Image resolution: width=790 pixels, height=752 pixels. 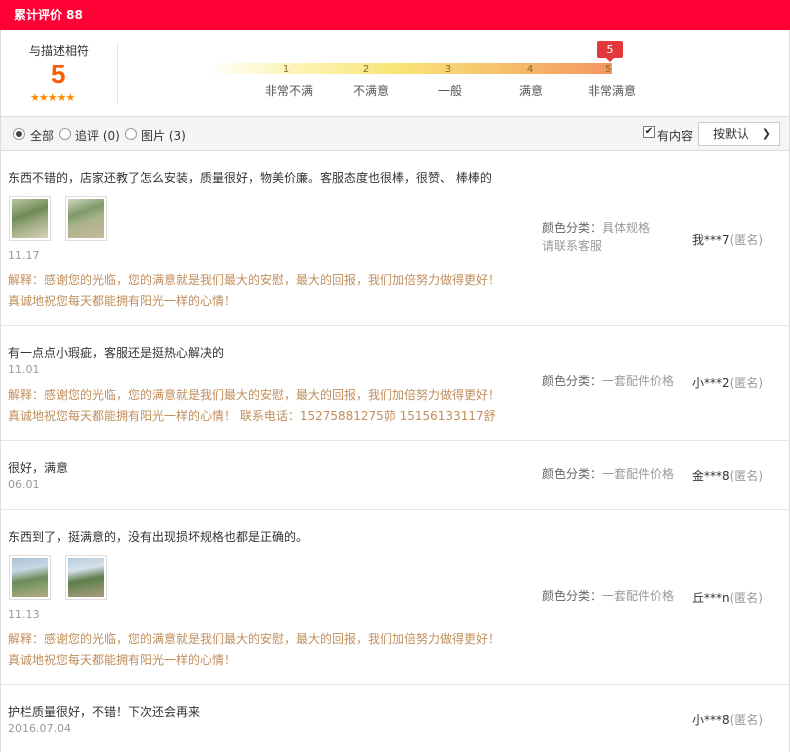 What do you see at coordinates (675, 135) in the screenshot?
I see `has-content-label: 有内容` at bounding box center [675, 135].